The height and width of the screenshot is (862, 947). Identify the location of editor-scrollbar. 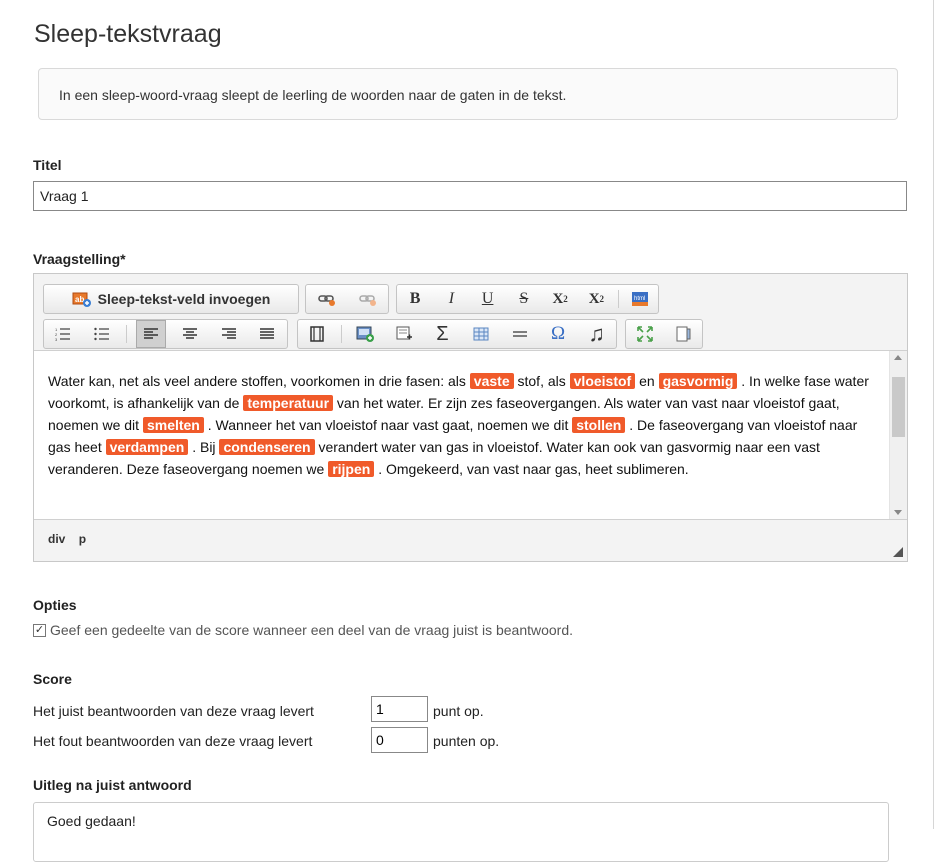
(898, 435).